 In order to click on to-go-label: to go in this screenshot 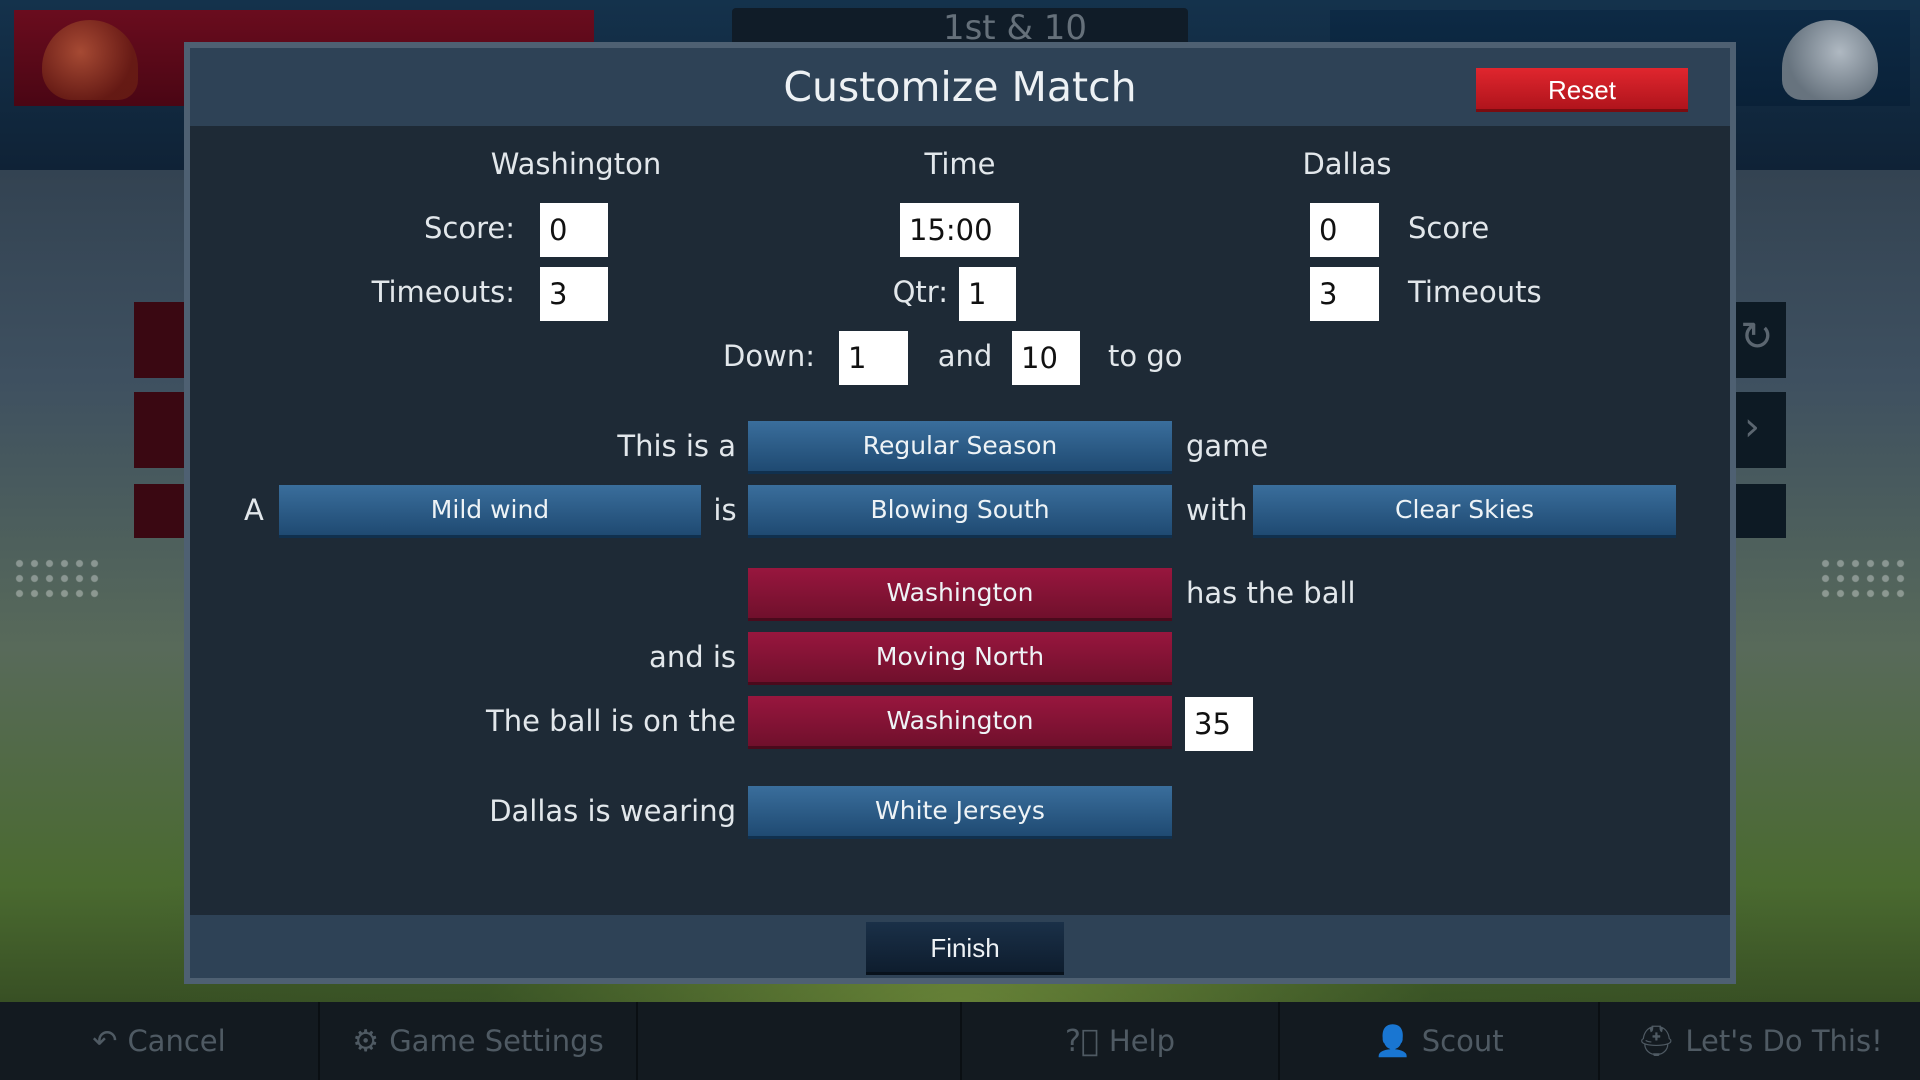, I will do `click(1145, 356)`.